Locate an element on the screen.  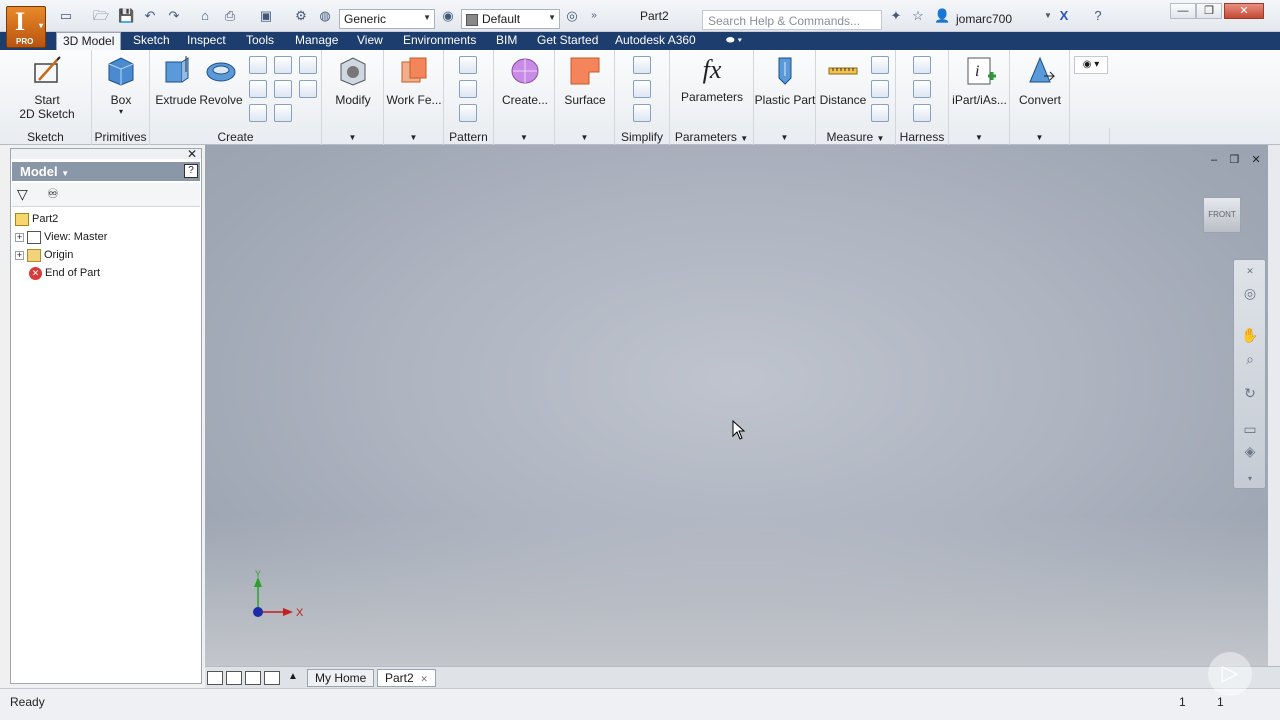
look-at-icon: ▭ is located at coordinates (1250, 429).